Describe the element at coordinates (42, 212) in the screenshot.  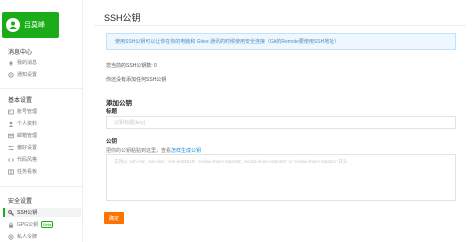
I see `sidebar-item-ssh-keys: SSH公钥` at that location.